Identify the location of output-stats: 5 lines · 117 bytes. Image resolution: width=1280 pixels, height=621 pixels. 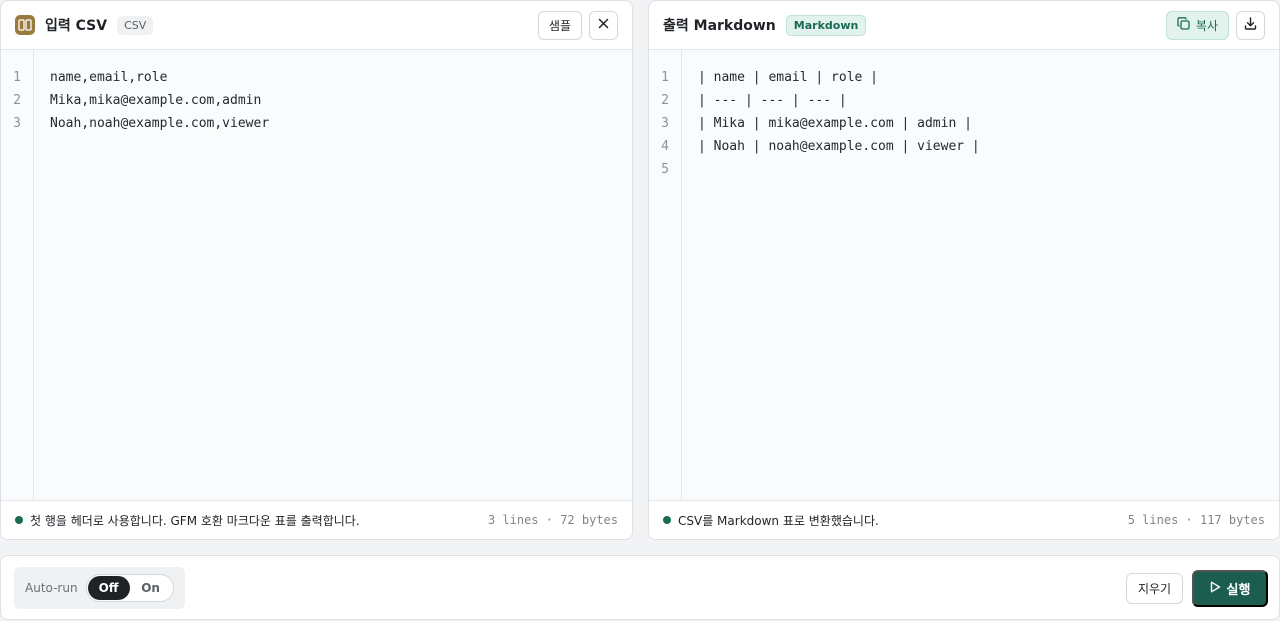
(1196, 520).